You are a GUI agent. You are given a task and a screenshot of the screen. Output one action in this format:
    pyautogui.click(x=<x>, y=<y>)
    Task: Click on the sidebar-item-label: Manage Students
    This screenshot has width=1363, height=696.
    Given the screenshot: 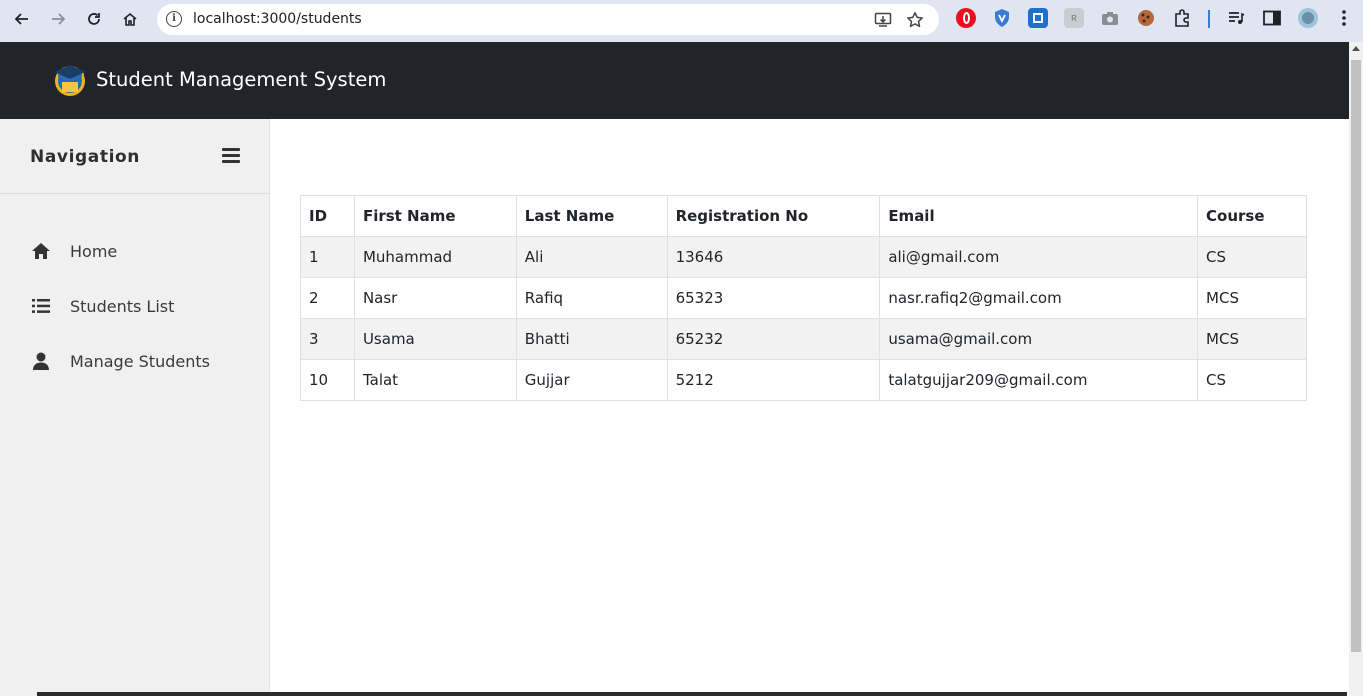 What is the action you would take?
    pyautogui.click(x=140, y=361)
    